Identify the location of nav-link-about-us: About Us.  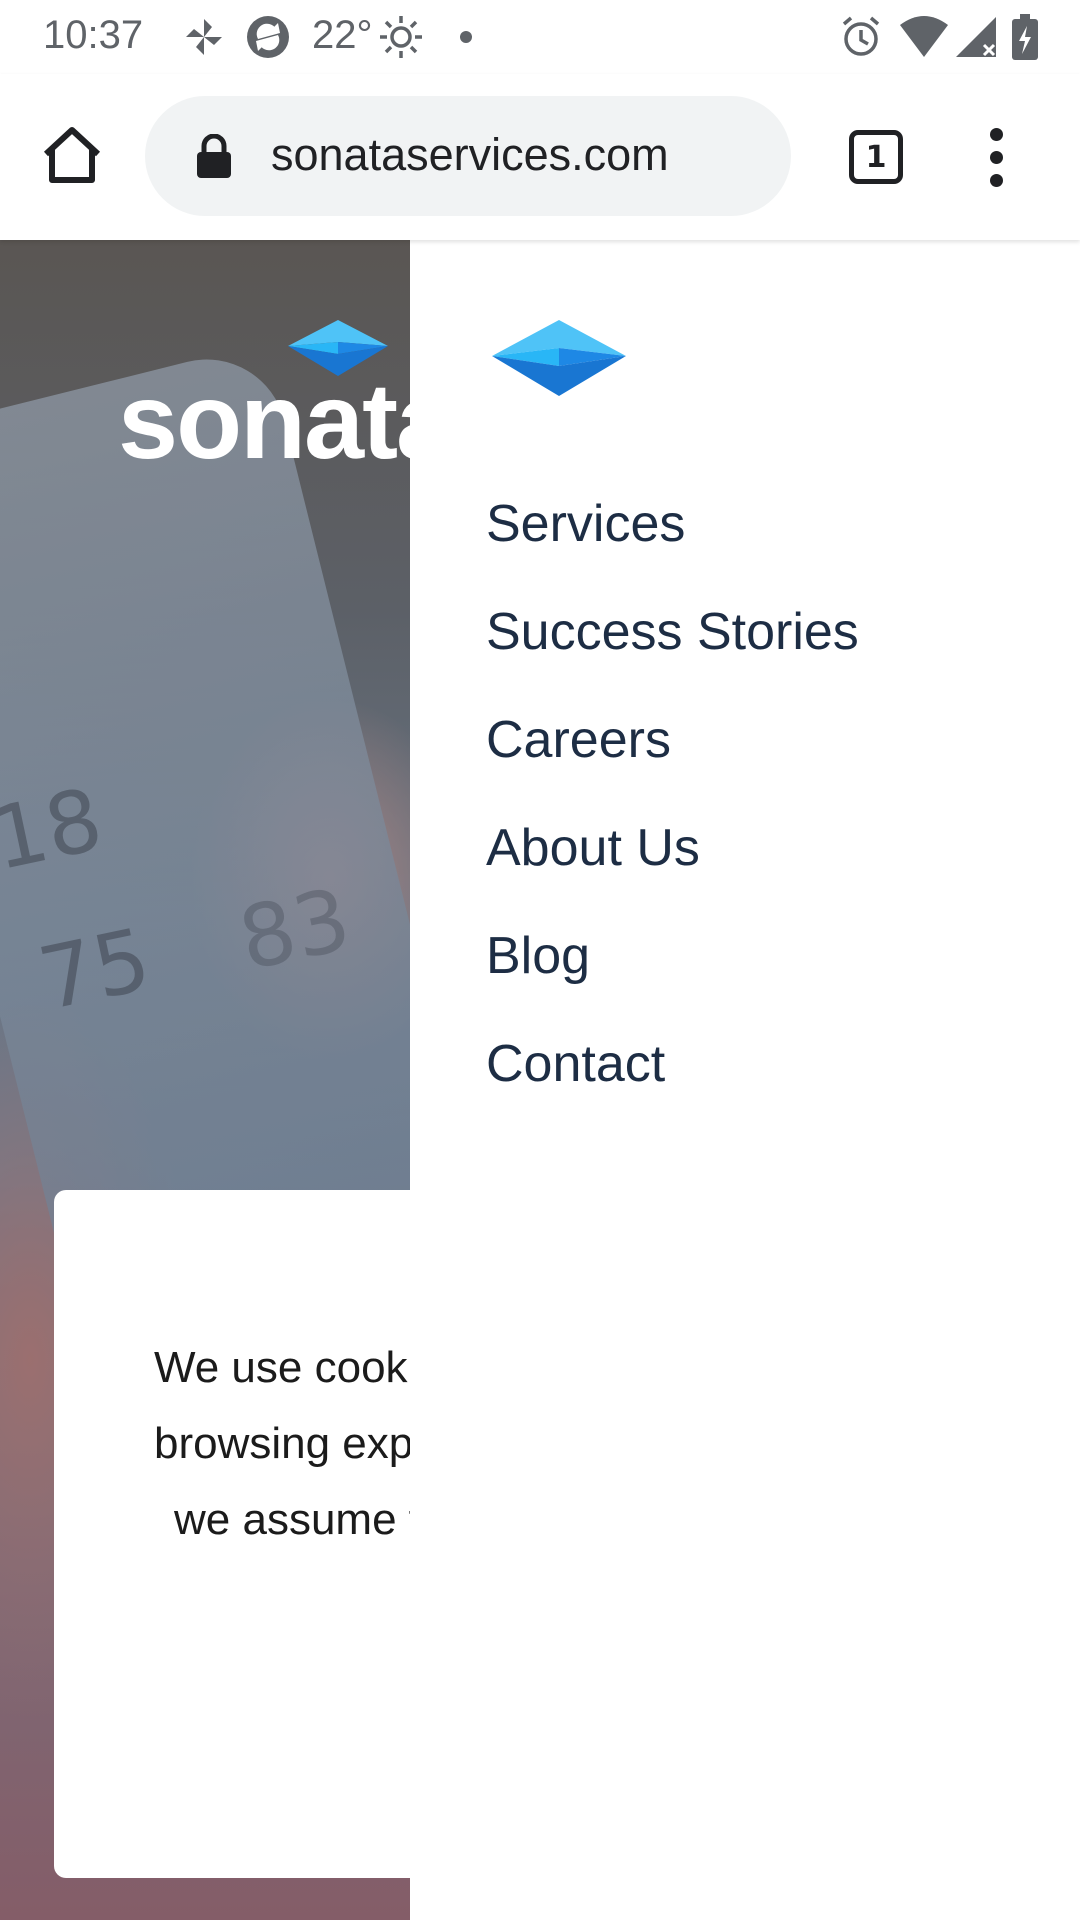
(672, 848).